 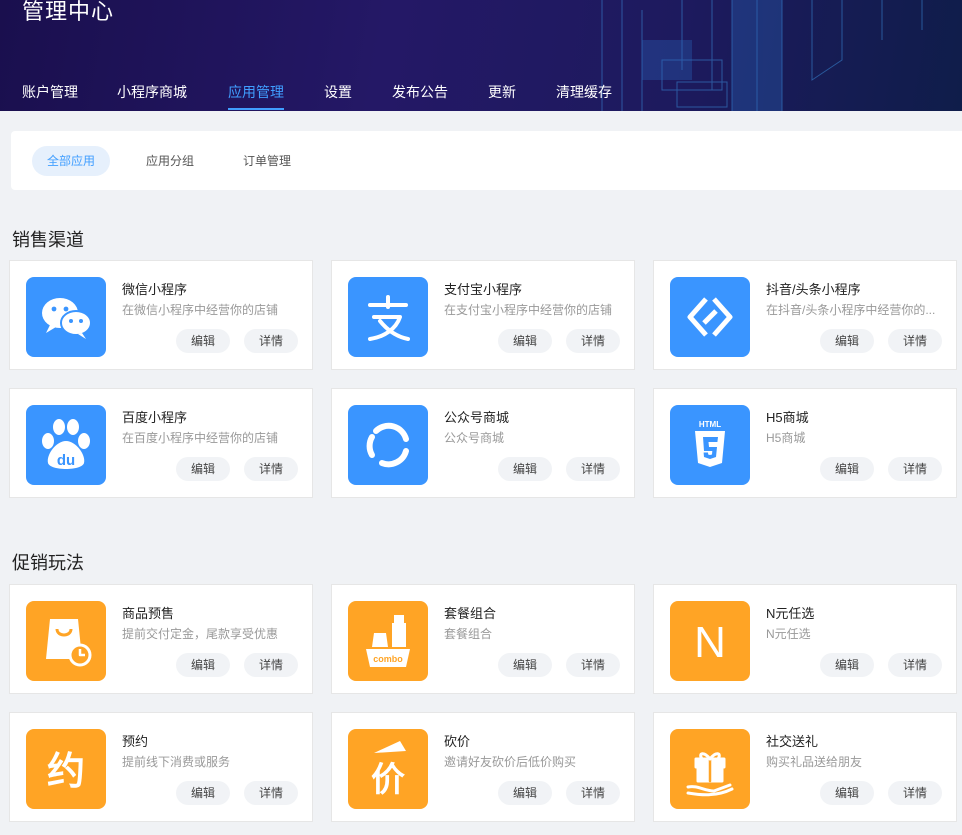 What do you see at coordinates (710, 317) in the screenshot?
I see `douyin-icon` at bounding box center [710, 317].